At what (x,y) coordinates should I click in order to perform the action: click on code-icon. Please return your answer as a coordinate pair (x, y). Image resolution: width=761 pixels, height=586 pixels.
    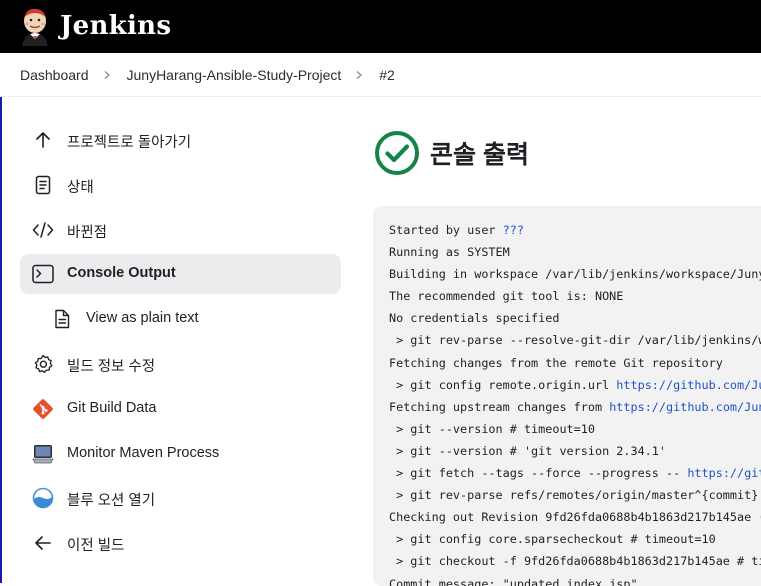
    Looking at the image, I should click on (43, 230).